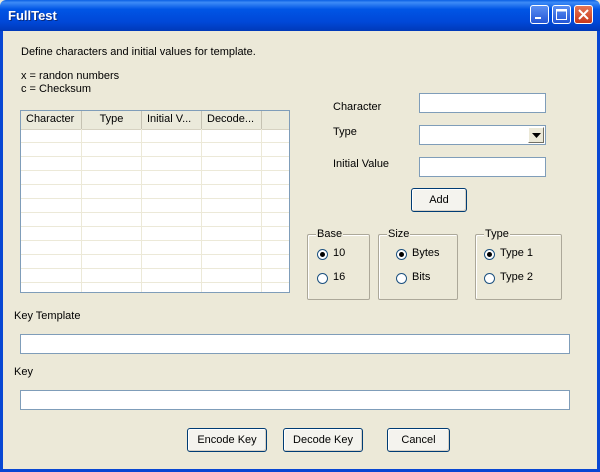  Describe the element at coordinates (56, 89) in the screenshot. I see `legend-checksum: c = Checksum` at that location.